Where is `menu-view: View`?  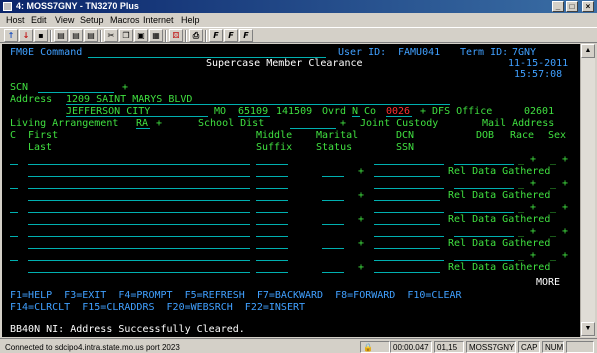
menu-view: View is located at coordinates (64, 20).